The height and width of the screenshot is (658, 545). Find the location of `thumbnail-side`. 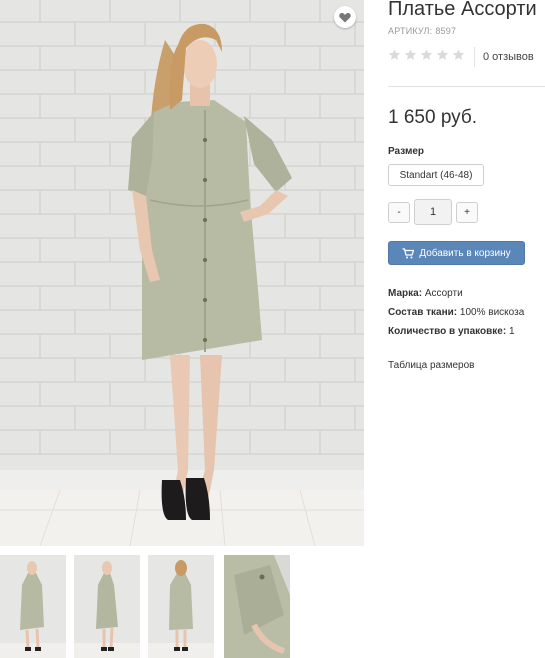

thumbnail-side is located at coordinates (107, 606).